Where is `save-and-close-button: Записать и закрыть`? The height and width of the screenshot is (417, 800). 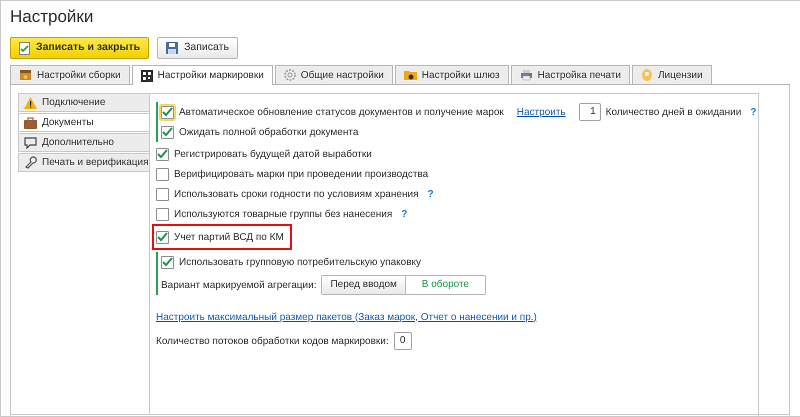
save-and-close-button: Записать и закрыть is located at coordinates (80, 48).